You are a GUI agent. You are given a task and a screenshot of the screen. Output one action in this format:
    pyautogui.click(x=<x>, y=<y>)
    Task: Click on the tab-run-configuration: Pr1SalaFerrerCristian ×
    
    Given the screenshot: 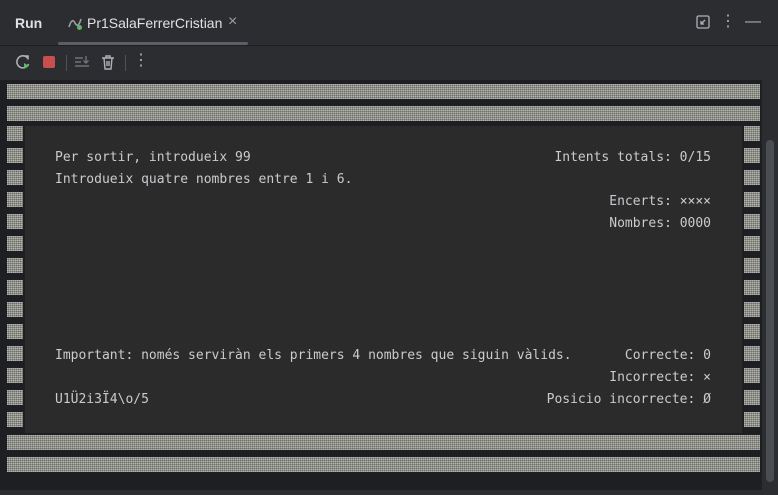 What is the action you would take?
    pyautogui.click(x=153, y=26)
    